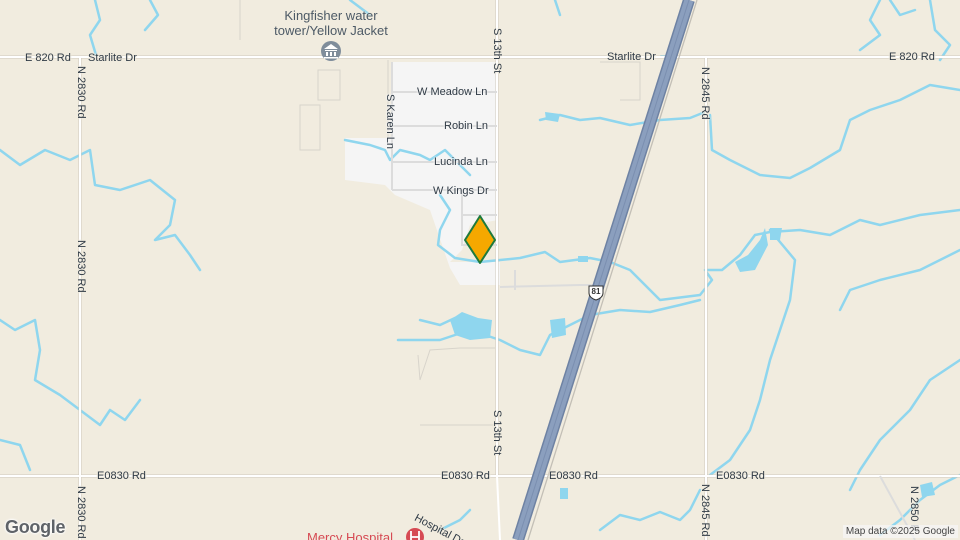 The image size is (960, 540). What do you see at coordinates (705, 510) in the screenshot?
I see `road-label-n2845-bottom: N 2845 Rd` at bounding box center [705, 510].